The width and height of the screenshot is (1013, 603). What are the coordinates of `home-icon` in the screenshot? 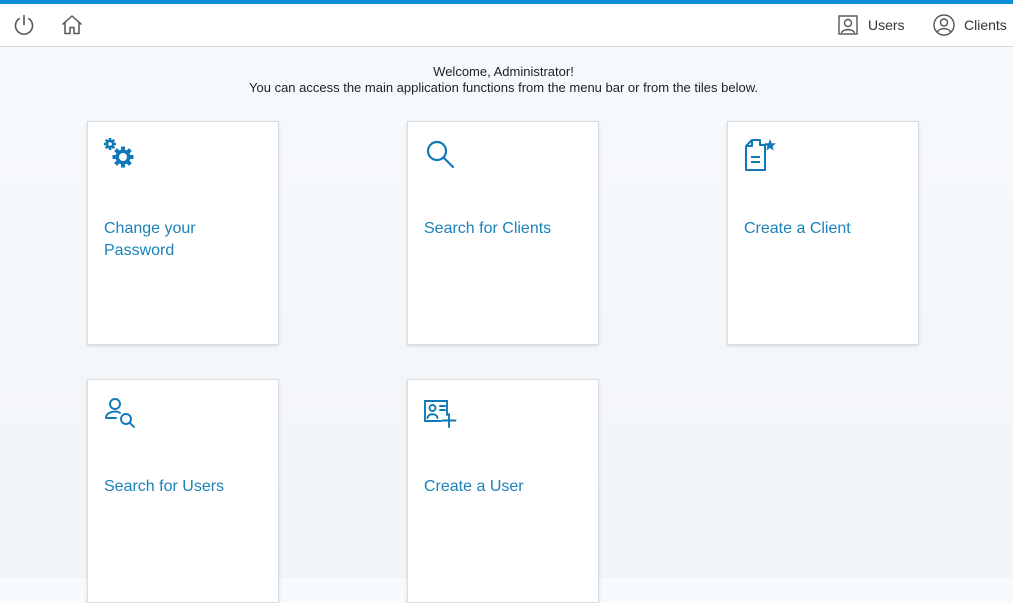 It's located at (72, 25).